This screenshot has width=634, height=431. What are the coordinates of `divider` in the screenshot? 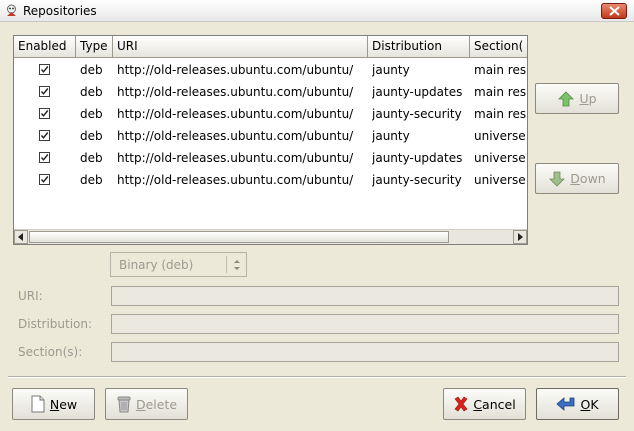 It's located at (317, 377).